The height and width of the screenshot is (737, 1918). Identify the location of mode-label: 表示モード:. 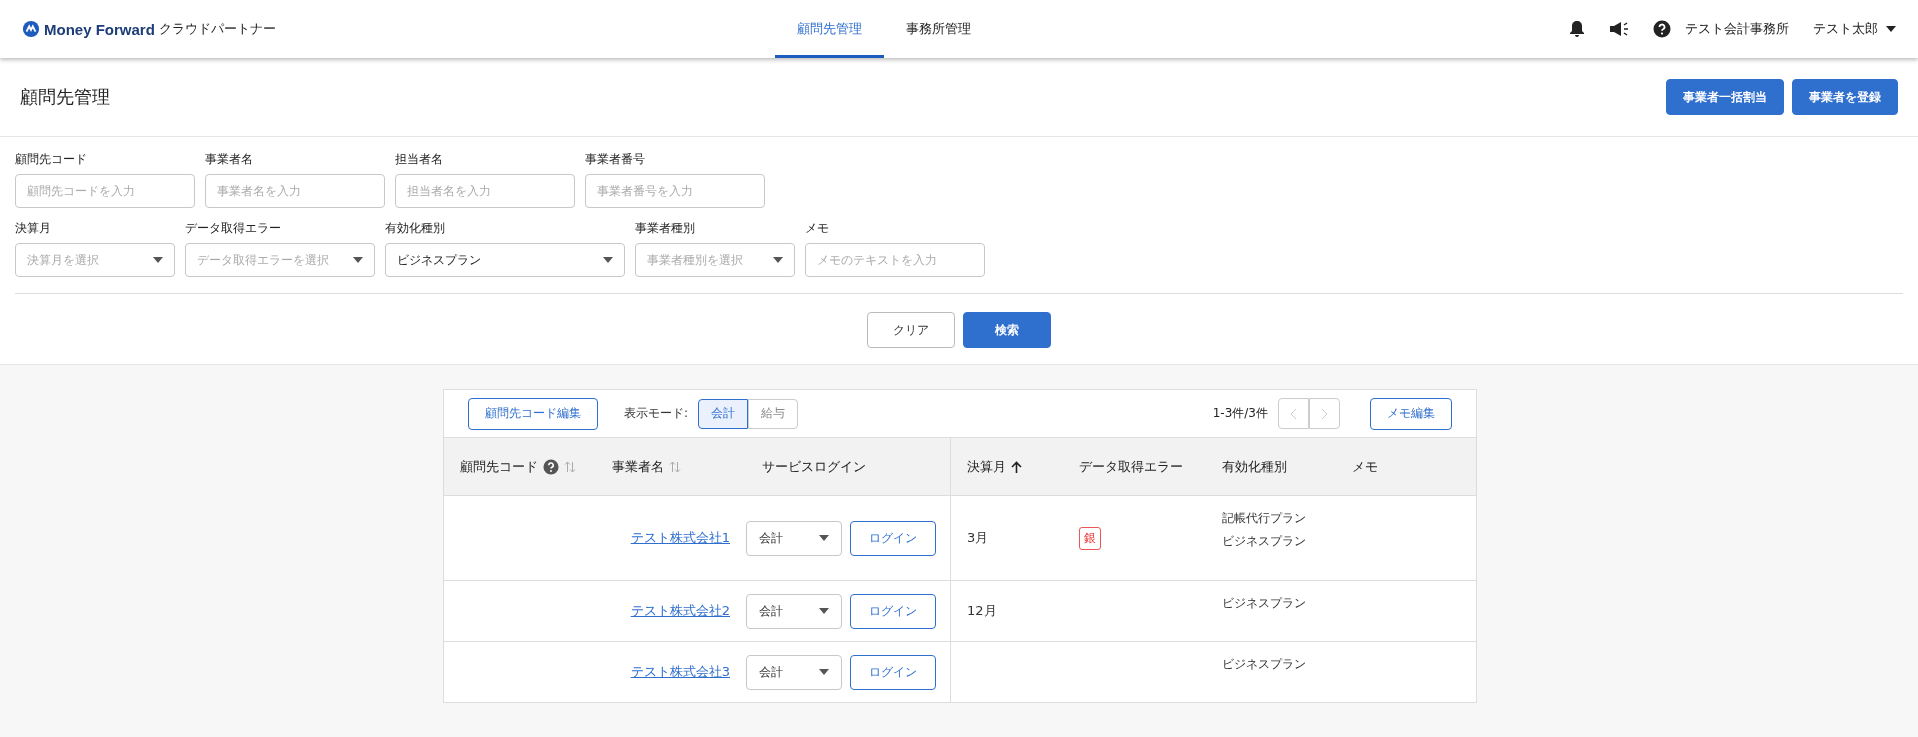
(656, 413).